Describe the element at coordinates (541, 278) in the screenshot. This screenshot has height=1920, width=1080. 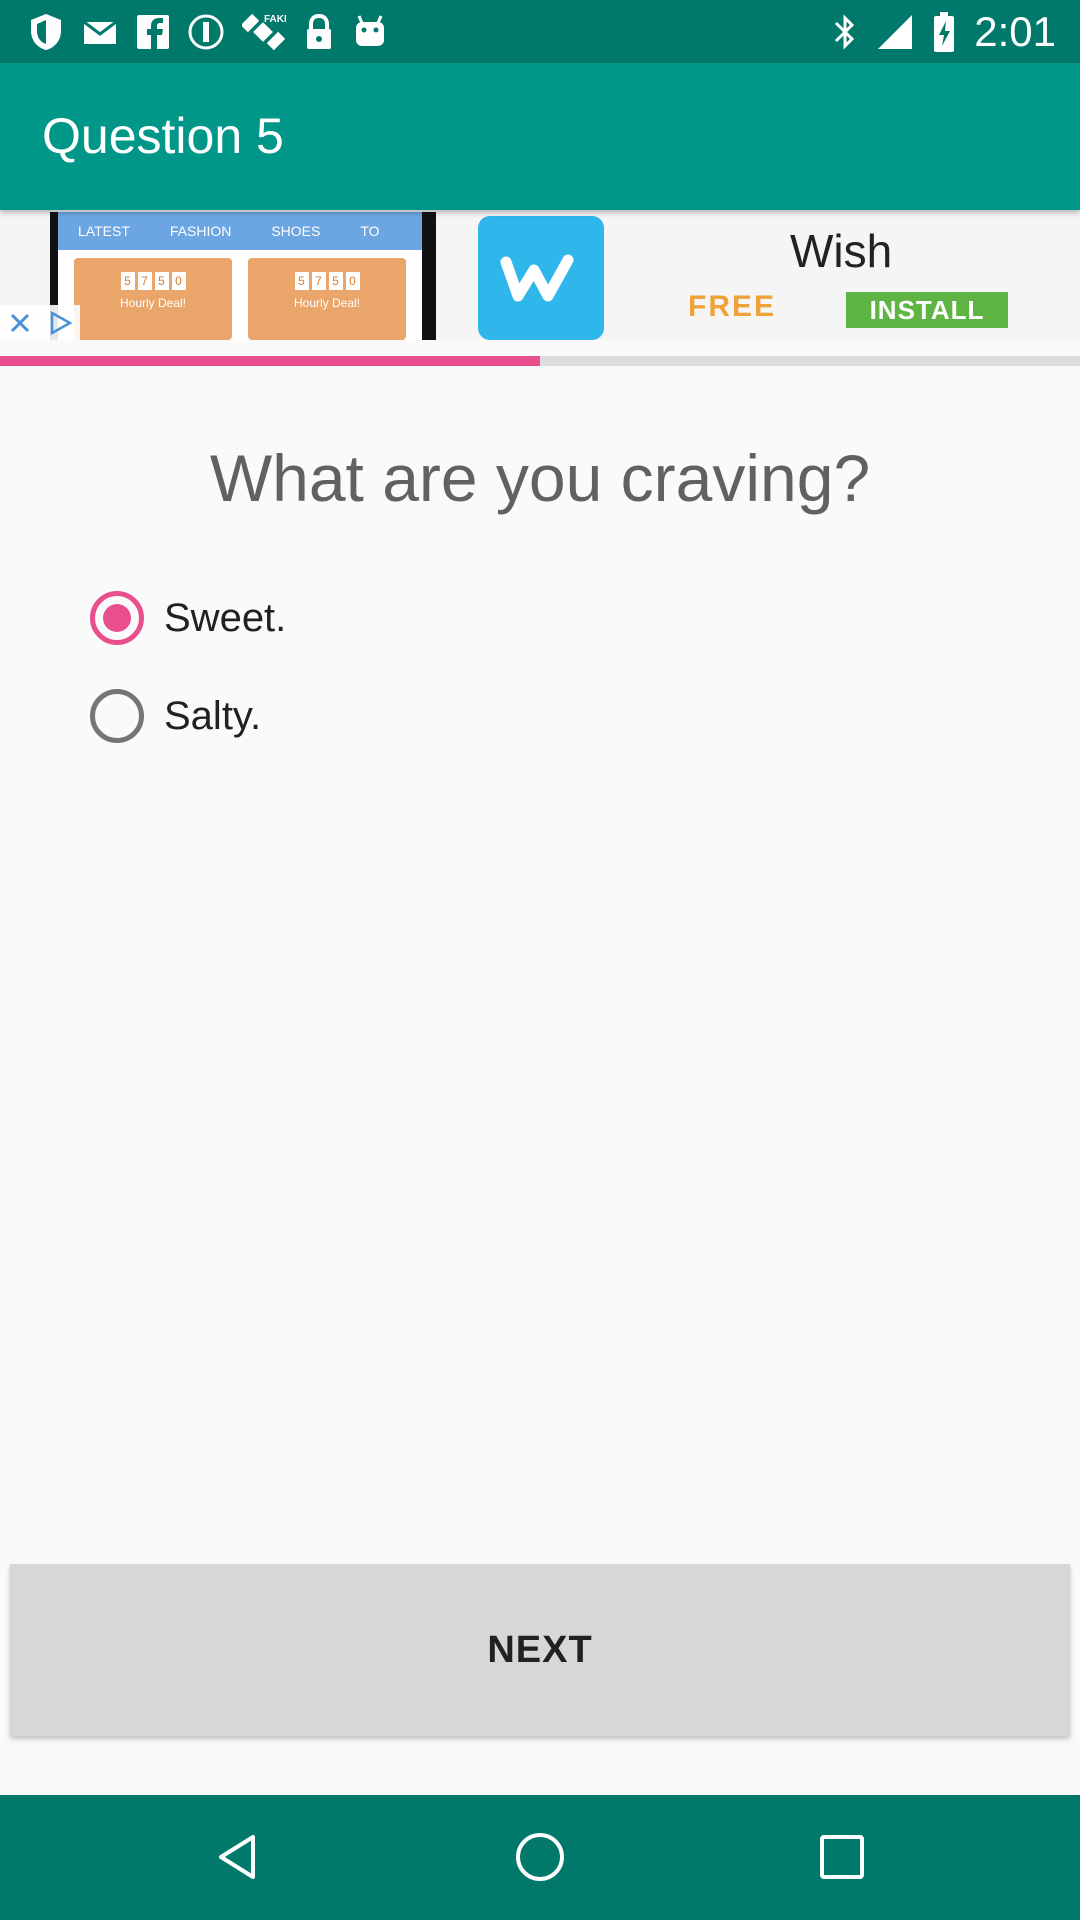
I see `wish-logo-icon` at that location.